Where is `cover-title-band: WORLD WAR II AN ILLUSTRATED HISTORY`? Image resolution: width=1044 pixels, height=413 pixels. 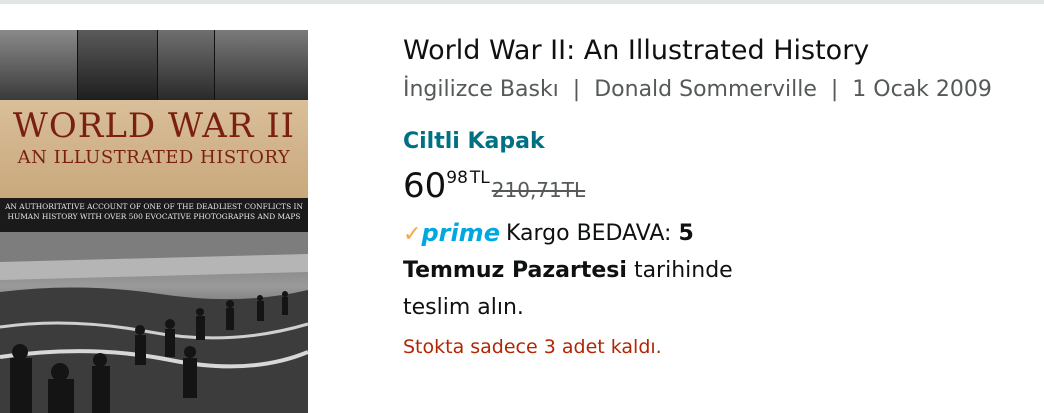 cover-title-band: WORLD WAR II AN ILLUSTRATED HISTORY is located at coordinates (154, 149).